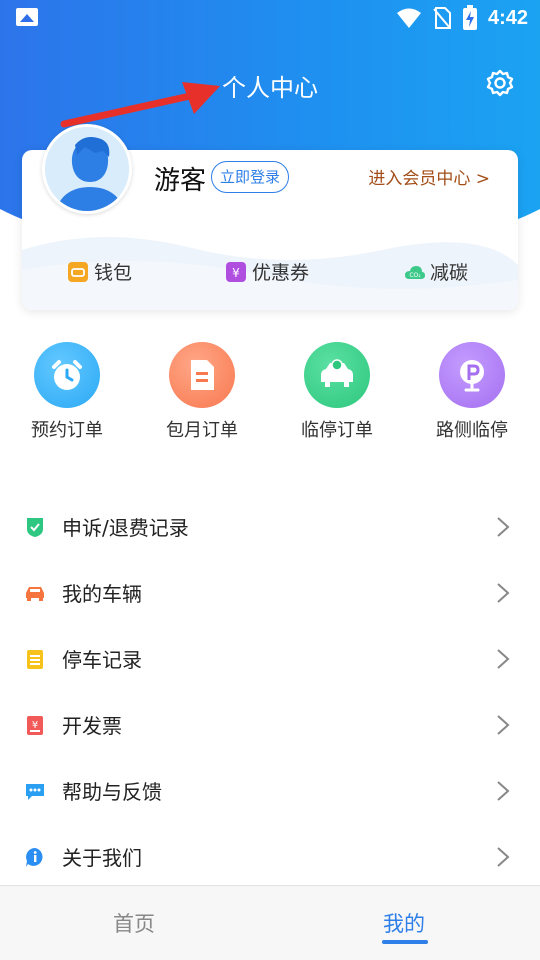 The width and height of the screenshot is (540, 960). What do you see at coordinates (281, 273) in the screenshot?
I see `coupon-label: 优惠券` at bounding box center [281, 273].